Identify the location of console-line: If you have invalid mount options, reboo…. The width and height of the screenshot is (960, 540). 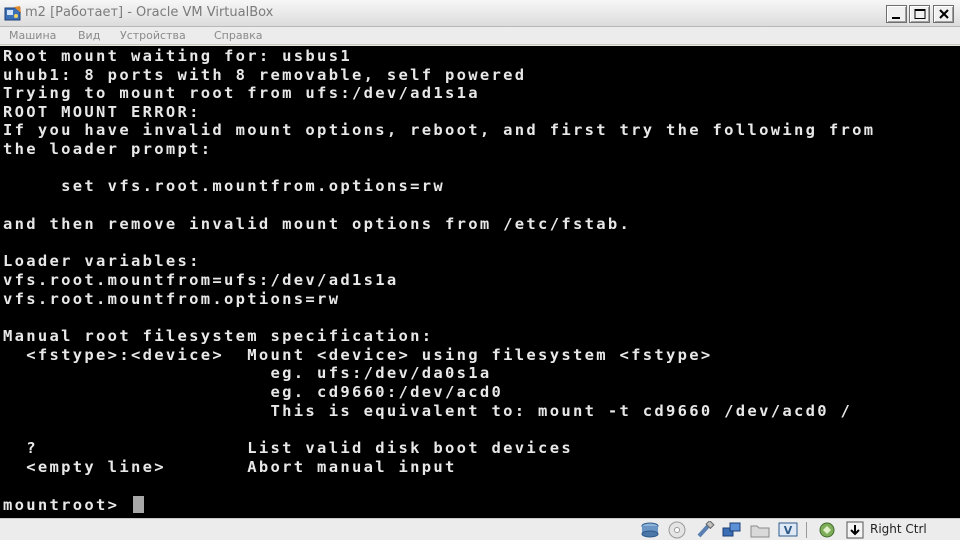
(439, 130).